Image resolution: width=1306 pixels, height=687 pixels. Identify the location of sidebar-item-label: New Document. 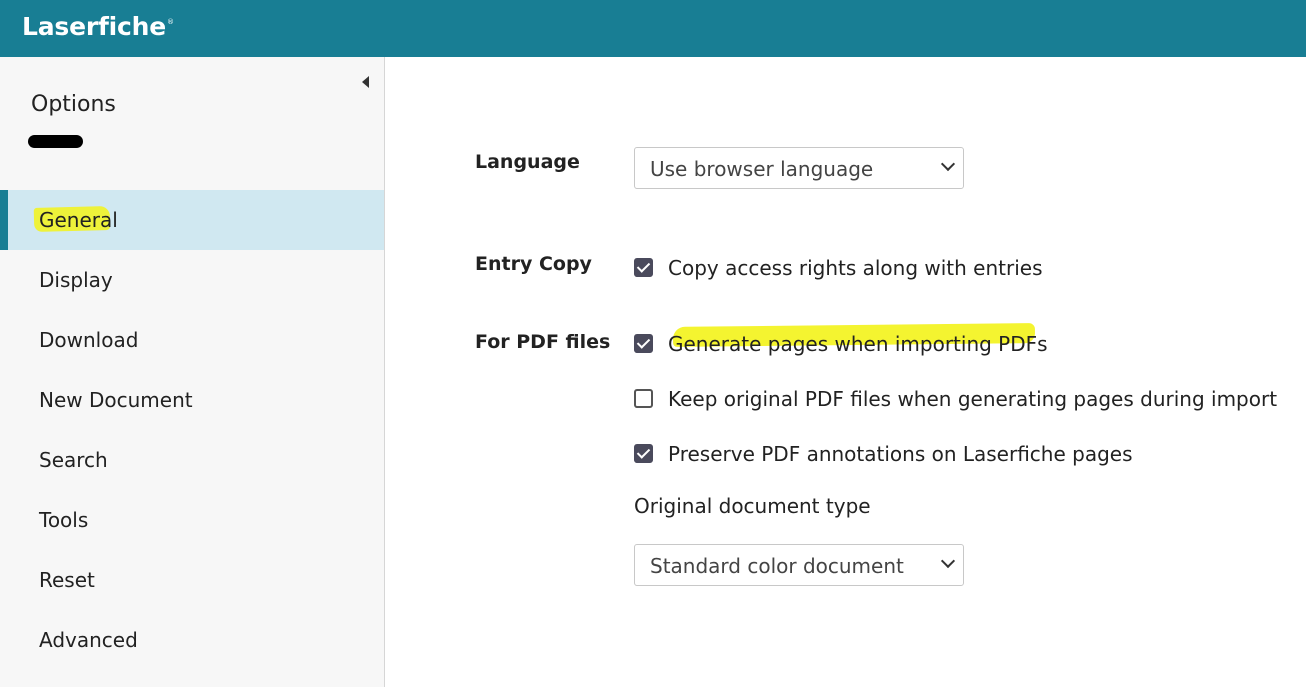
(116, 400).